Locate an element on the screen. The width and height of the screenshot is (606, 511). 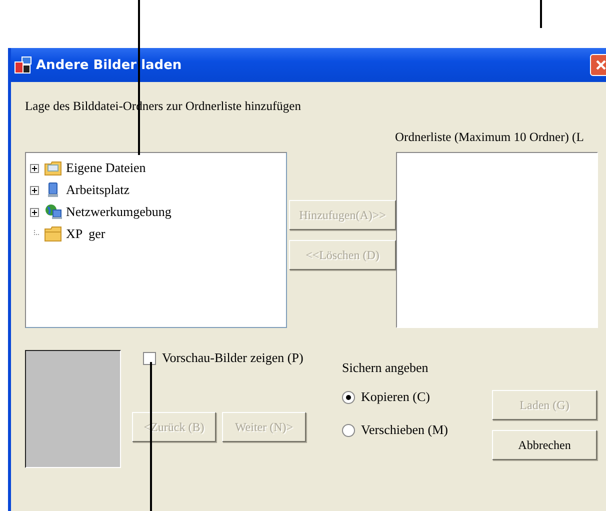
tree-item: Arbeitsplatz is located at coordinates (98, 190).